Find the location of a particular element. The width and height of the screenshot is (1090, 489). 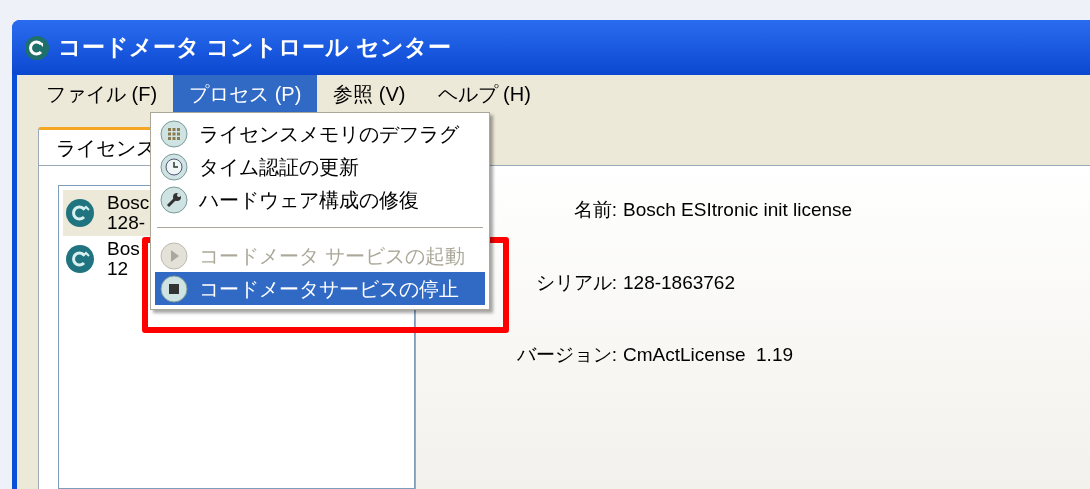

license-serial: 128- is located at coordinates (127, 223).